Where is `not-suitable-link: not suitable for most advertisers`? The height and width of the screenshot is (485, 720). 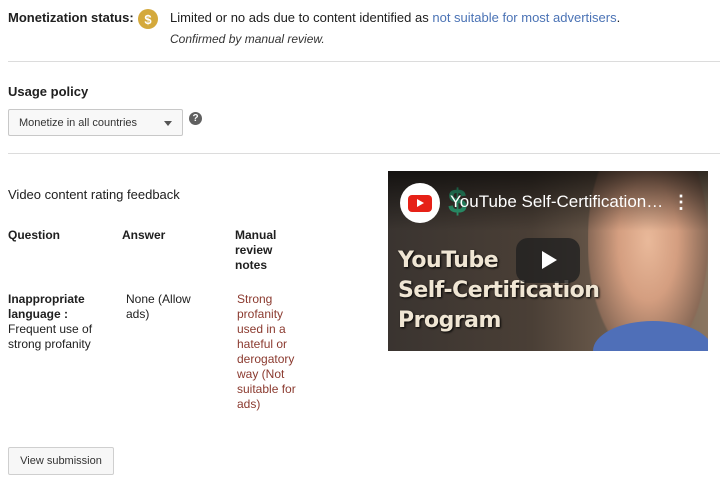
not-suitable-link: not suitable for most advertisers is located at coordinates (524, 17).